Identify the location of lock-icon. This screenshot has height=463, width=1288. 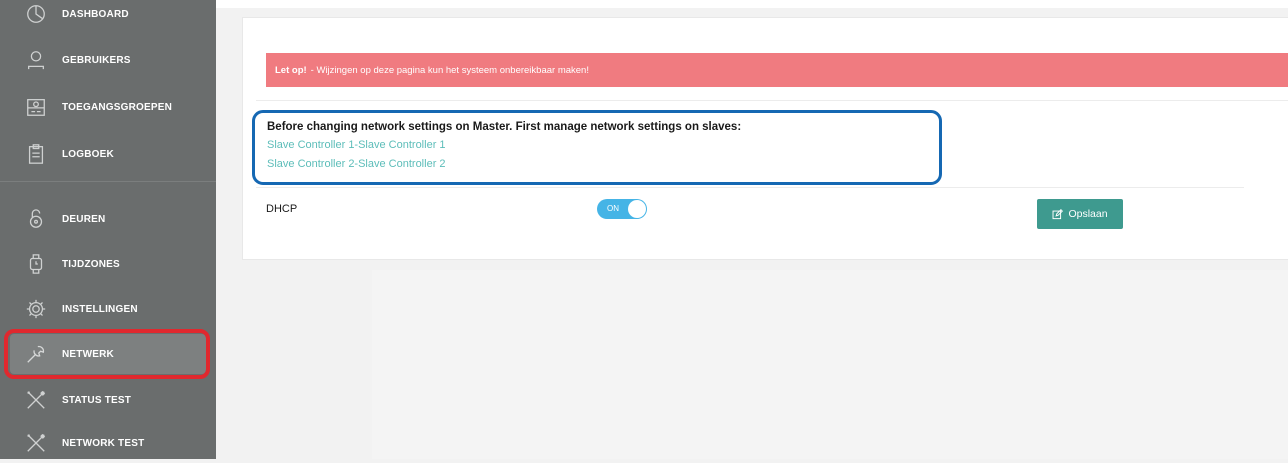
(36, 219).